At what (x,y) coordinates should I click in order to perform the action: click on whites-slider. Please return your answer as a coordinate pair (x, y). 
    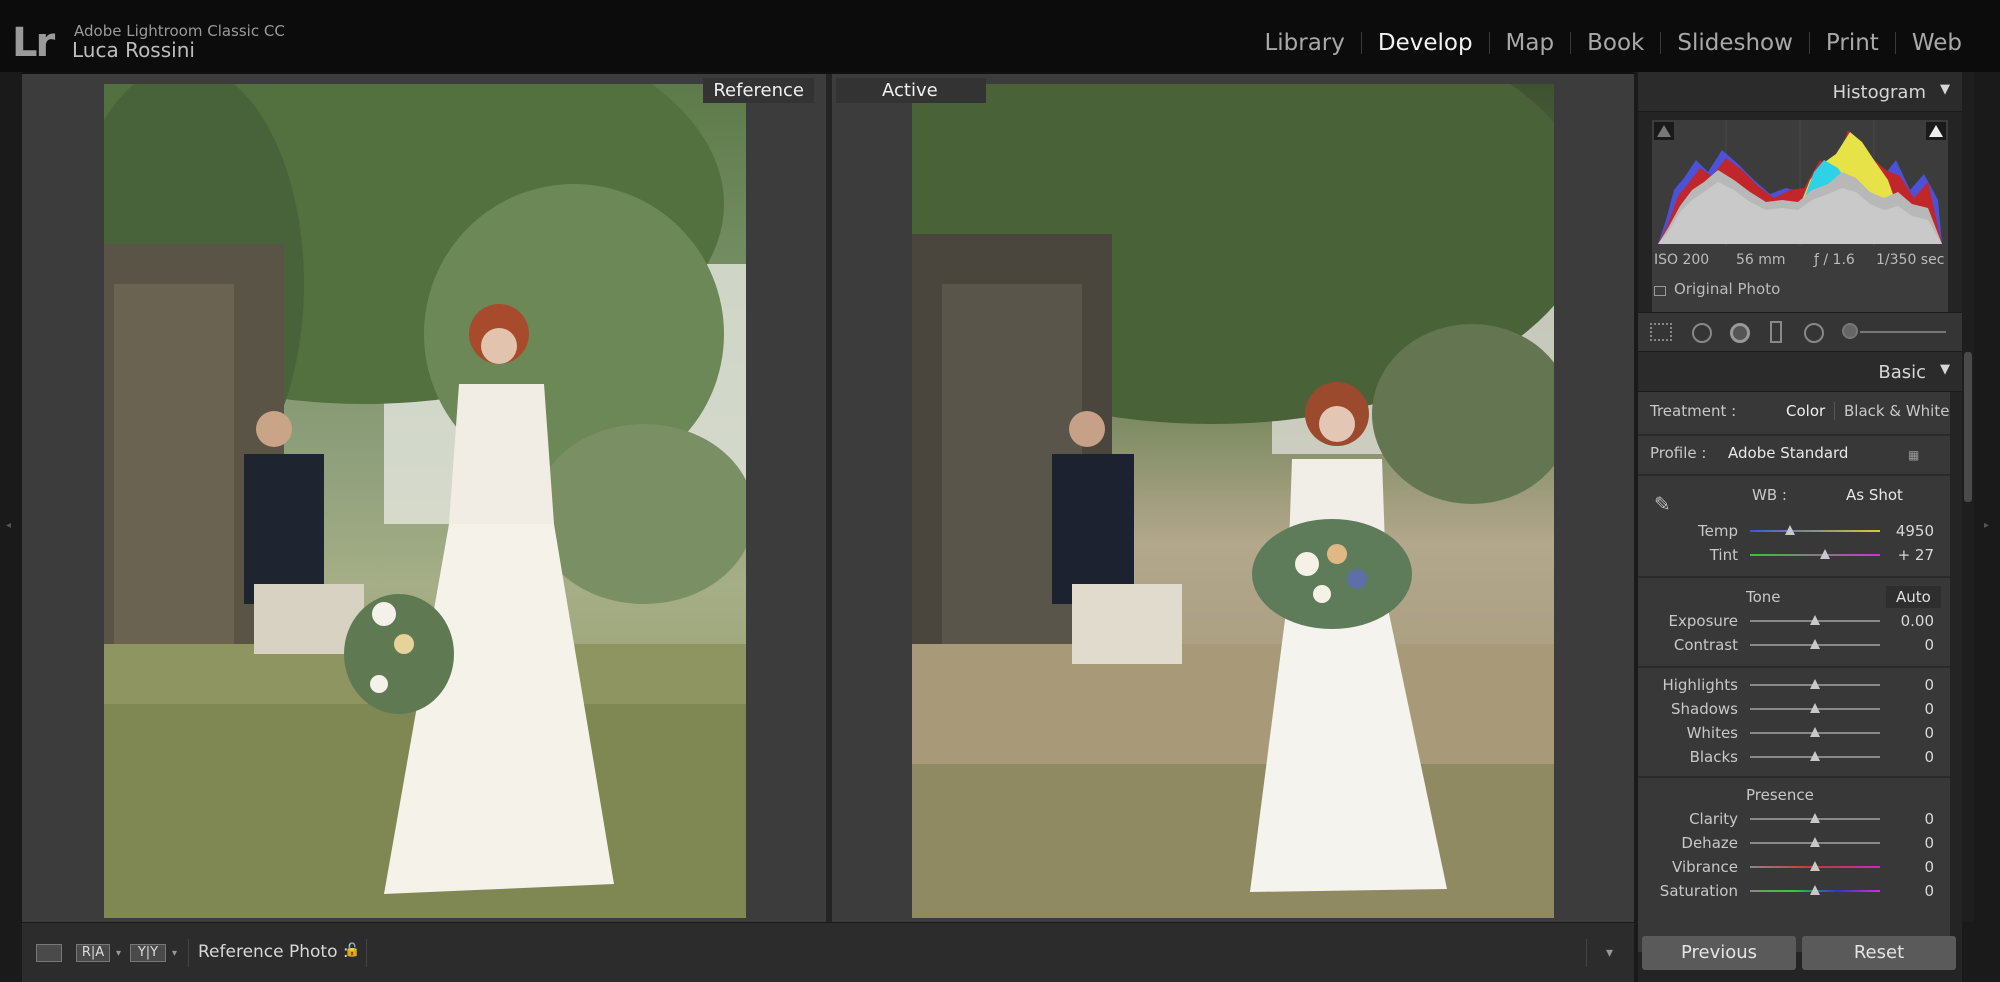
    Looking at the image, I should click on (1815, 732).